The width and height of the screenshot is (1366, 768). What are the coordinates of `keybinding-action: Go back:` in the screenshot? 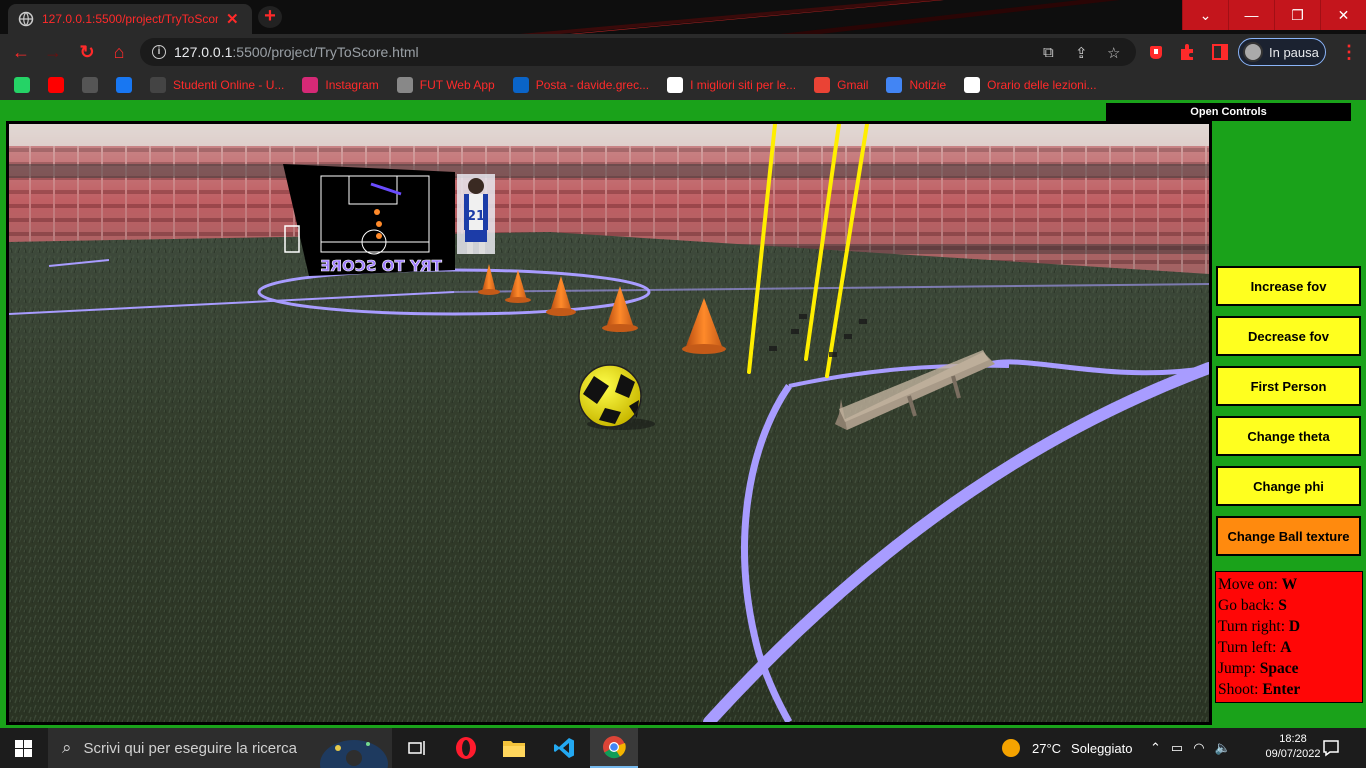 It's located at (1246, 605).